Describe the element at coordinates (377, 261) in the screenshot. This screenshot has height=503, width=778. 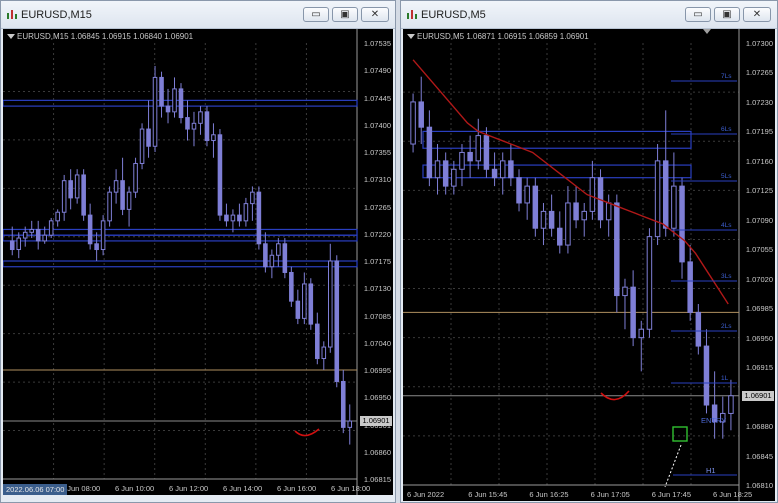
I see `price-axis-label: 1.07175` at that location.